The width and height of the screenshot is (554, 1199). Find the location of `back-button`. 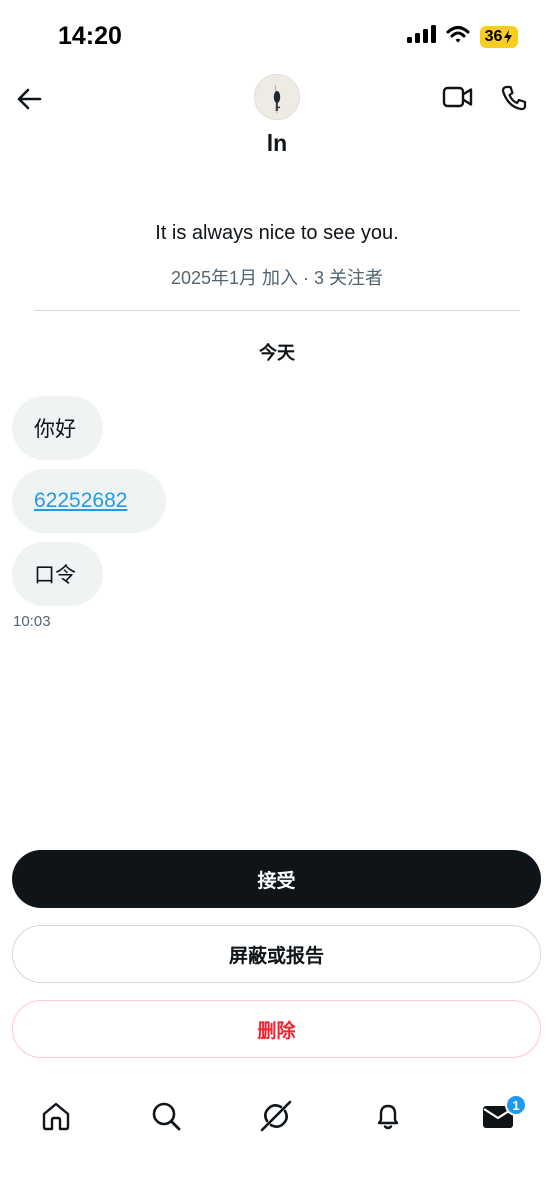

back-button is located at coordinates (29, 99).